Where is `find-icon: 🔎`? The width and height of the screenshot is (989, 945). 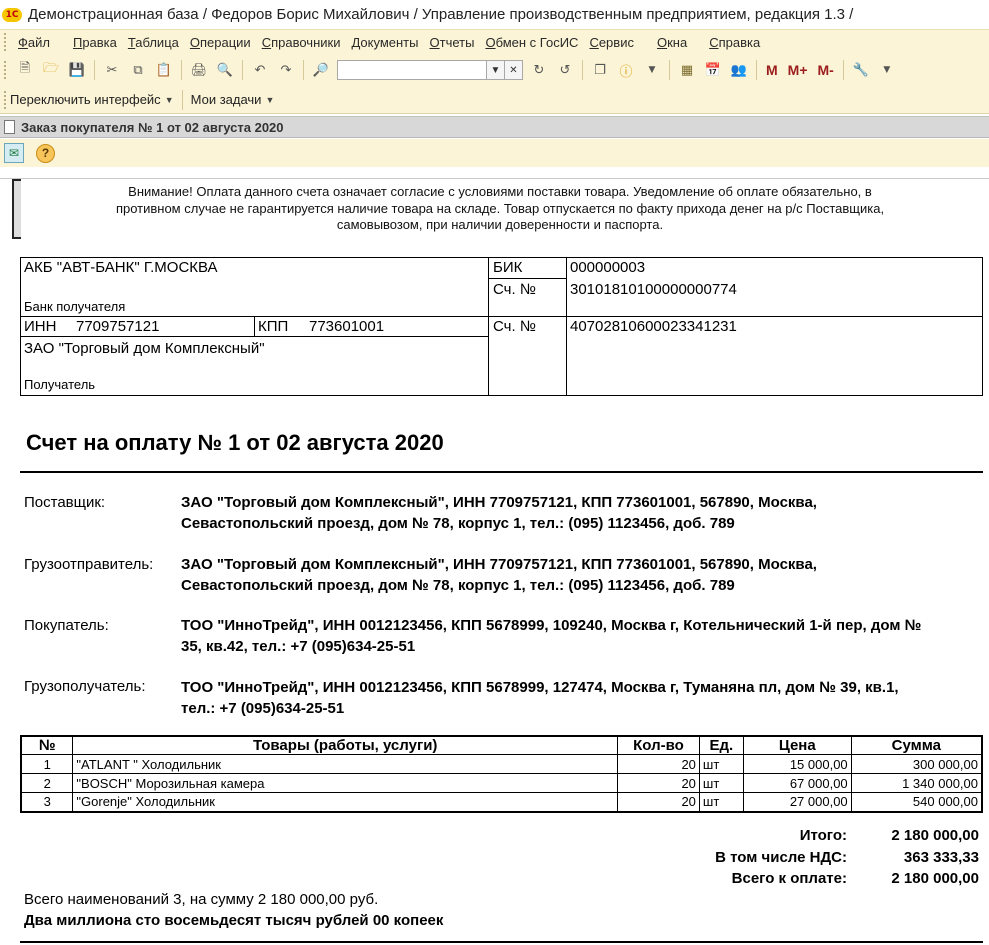 find-icon: 🔎 is located at coordinates (321, 70).